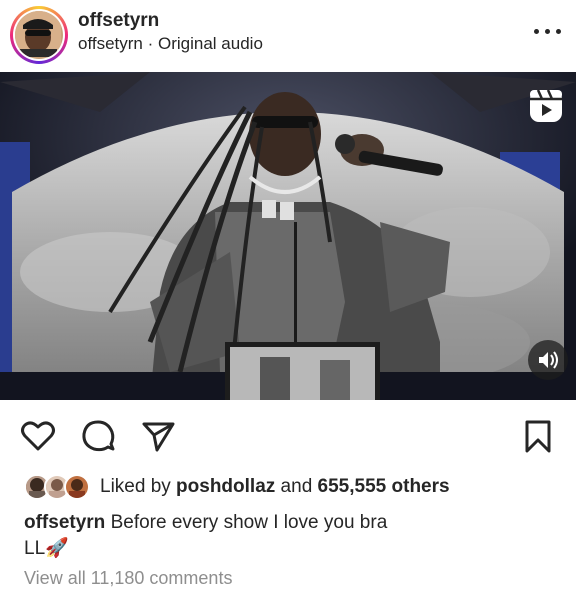  I want to click on likes-count: 655,555 others, so click(384, 486).